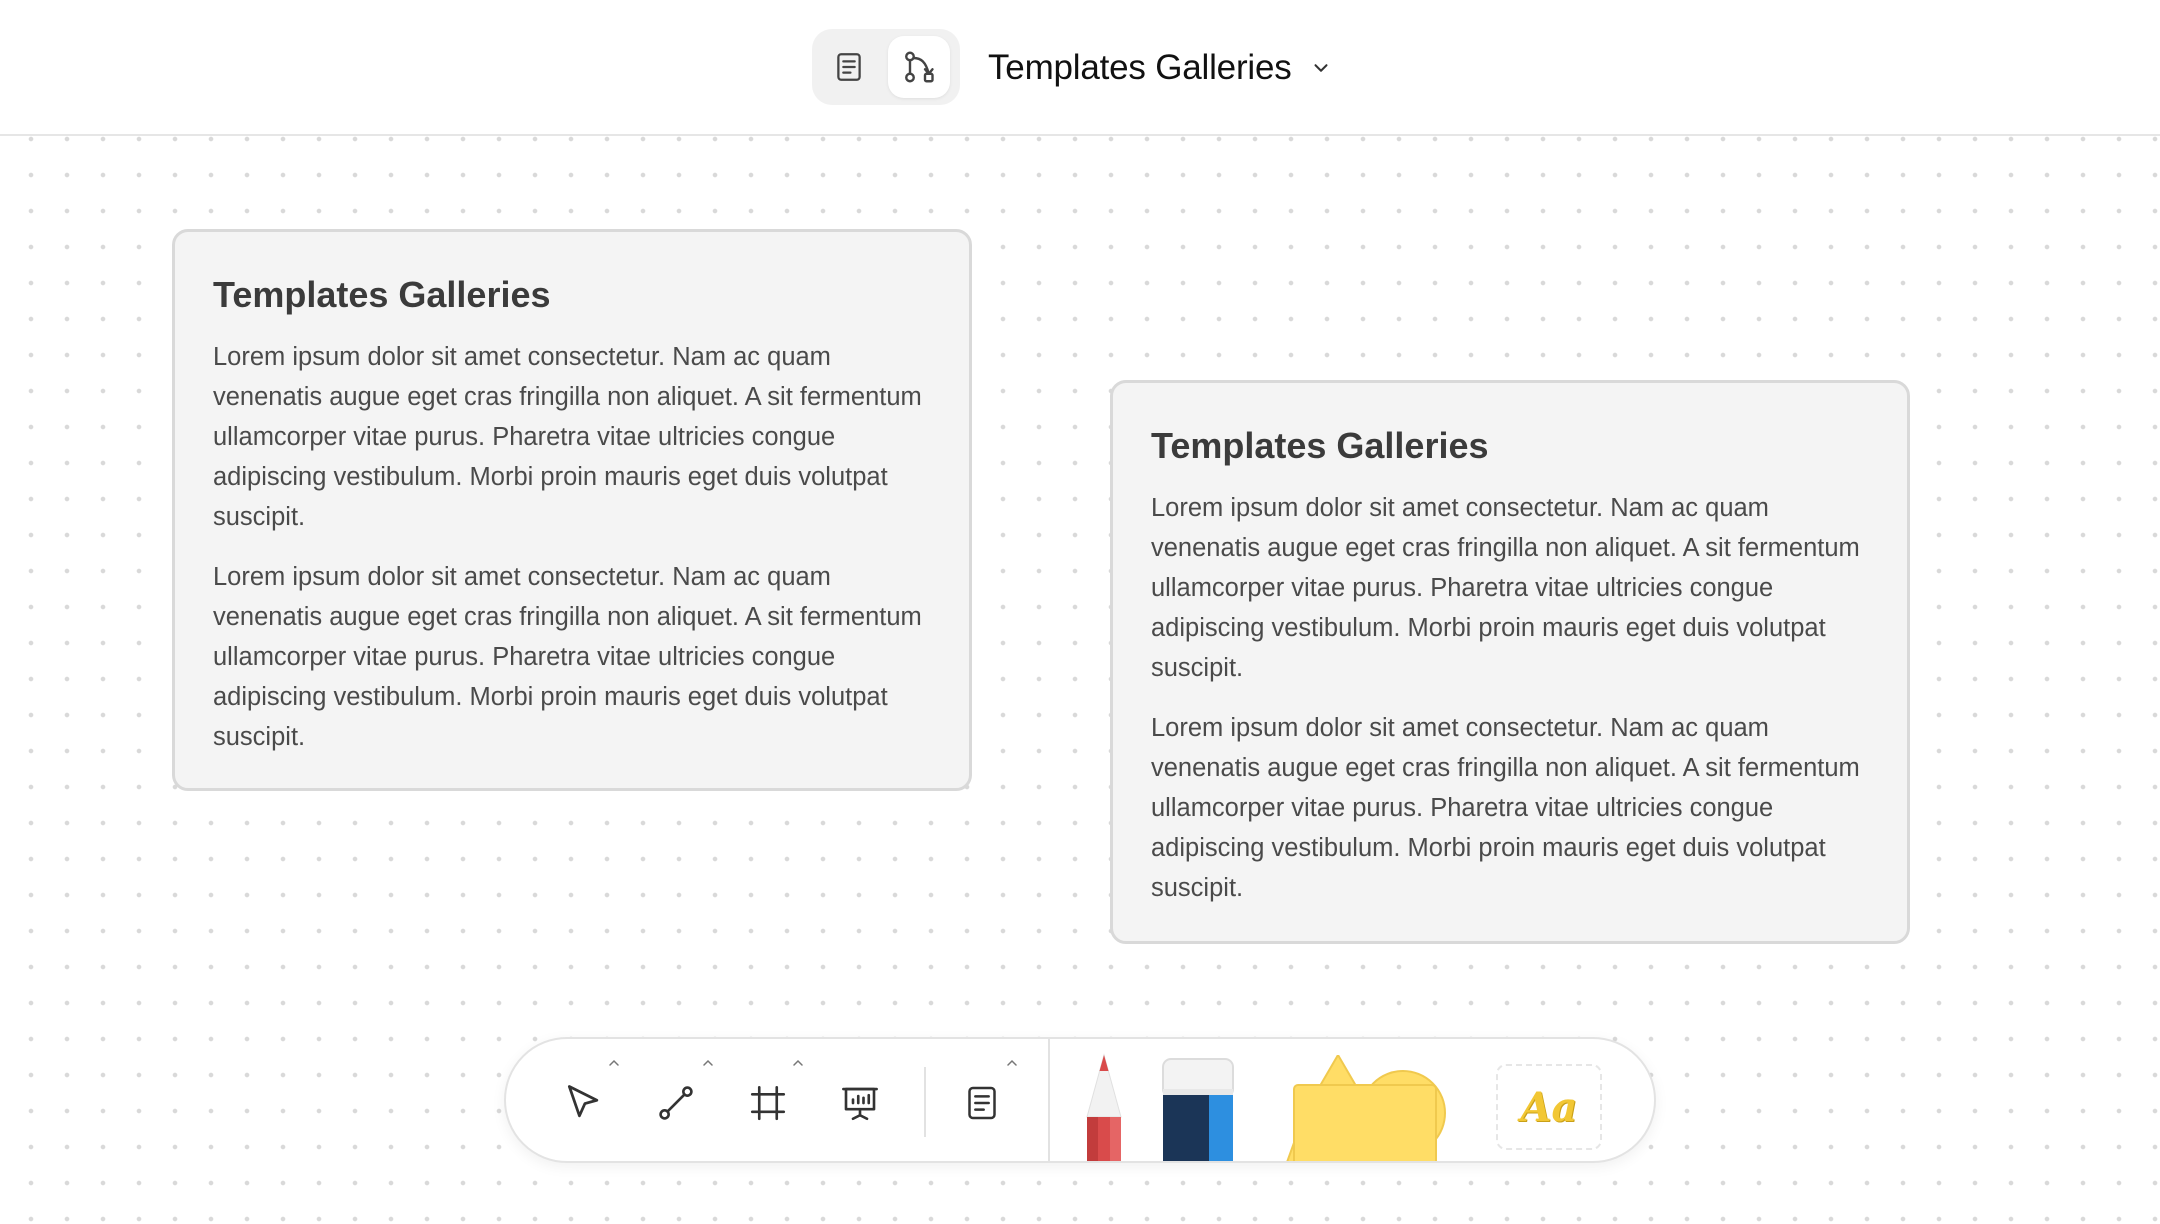 The height and width of the screenshot is (1224, 2160). I want to click on pencil-tool-icon, so click(1104, 1108).